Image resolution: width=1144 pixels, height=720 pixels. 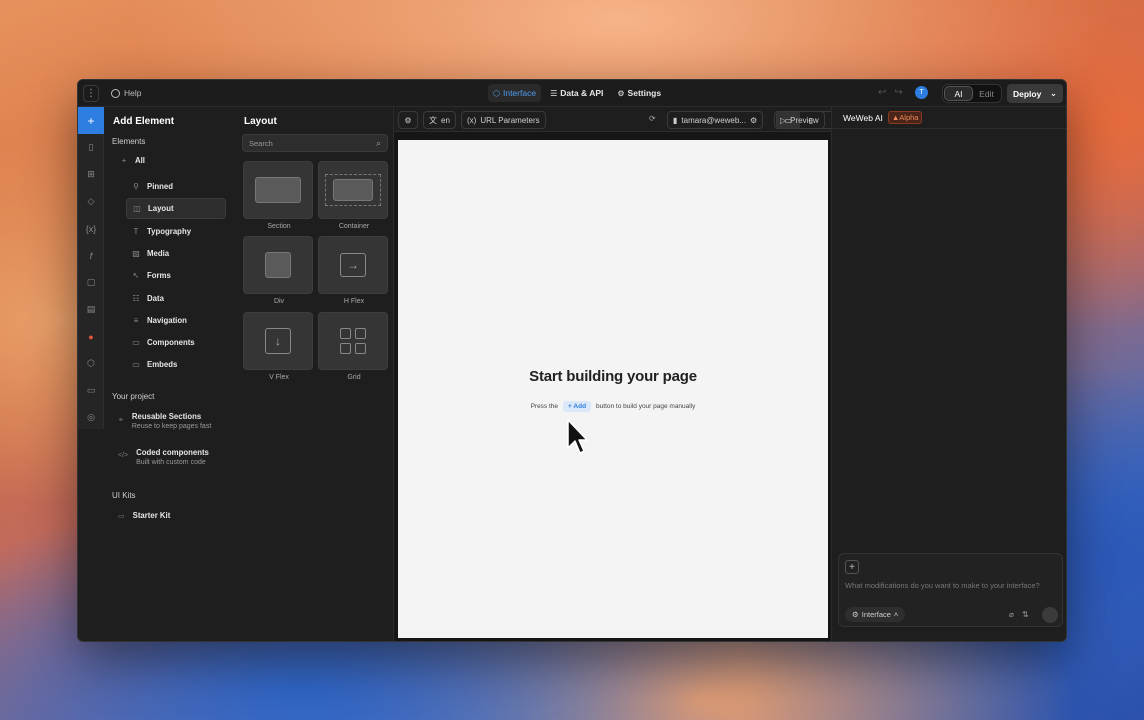 I want to click on add-icon: +, so click(x=91, y=120).